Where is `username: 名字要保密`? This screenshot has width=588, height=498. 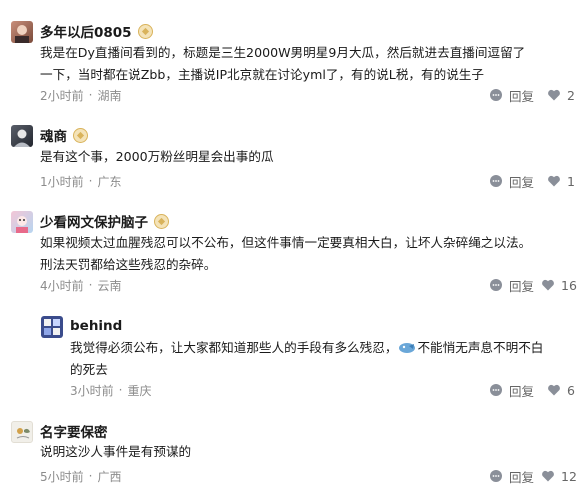 username: 名字要保密 is located at coordinates (74, 431).